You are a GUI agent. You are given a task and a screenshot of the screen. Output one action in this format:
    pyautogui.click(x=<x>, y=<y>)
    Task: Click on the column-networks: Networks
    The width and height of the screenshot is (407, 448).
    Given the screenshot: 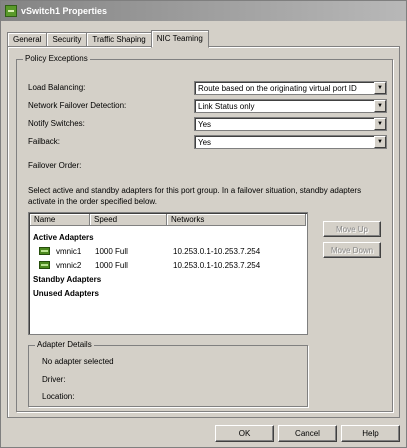 What is the action you would take?
    pyautogui.click(x=236, y=219)
    